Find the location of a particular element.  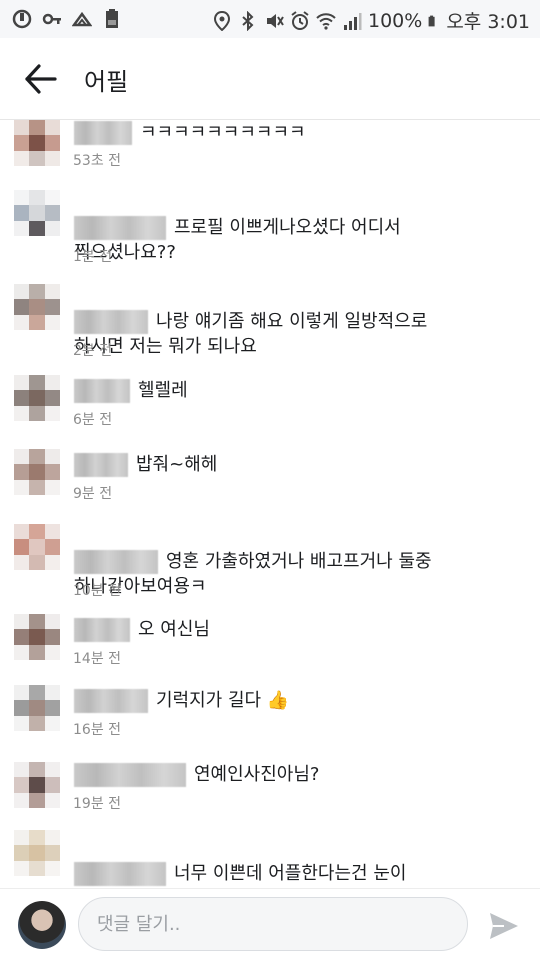

comment-body: 영혼 가출하였거나 배고프거나 둘중 하나같아보여용ㅋ is located at coordinates (284, 561).